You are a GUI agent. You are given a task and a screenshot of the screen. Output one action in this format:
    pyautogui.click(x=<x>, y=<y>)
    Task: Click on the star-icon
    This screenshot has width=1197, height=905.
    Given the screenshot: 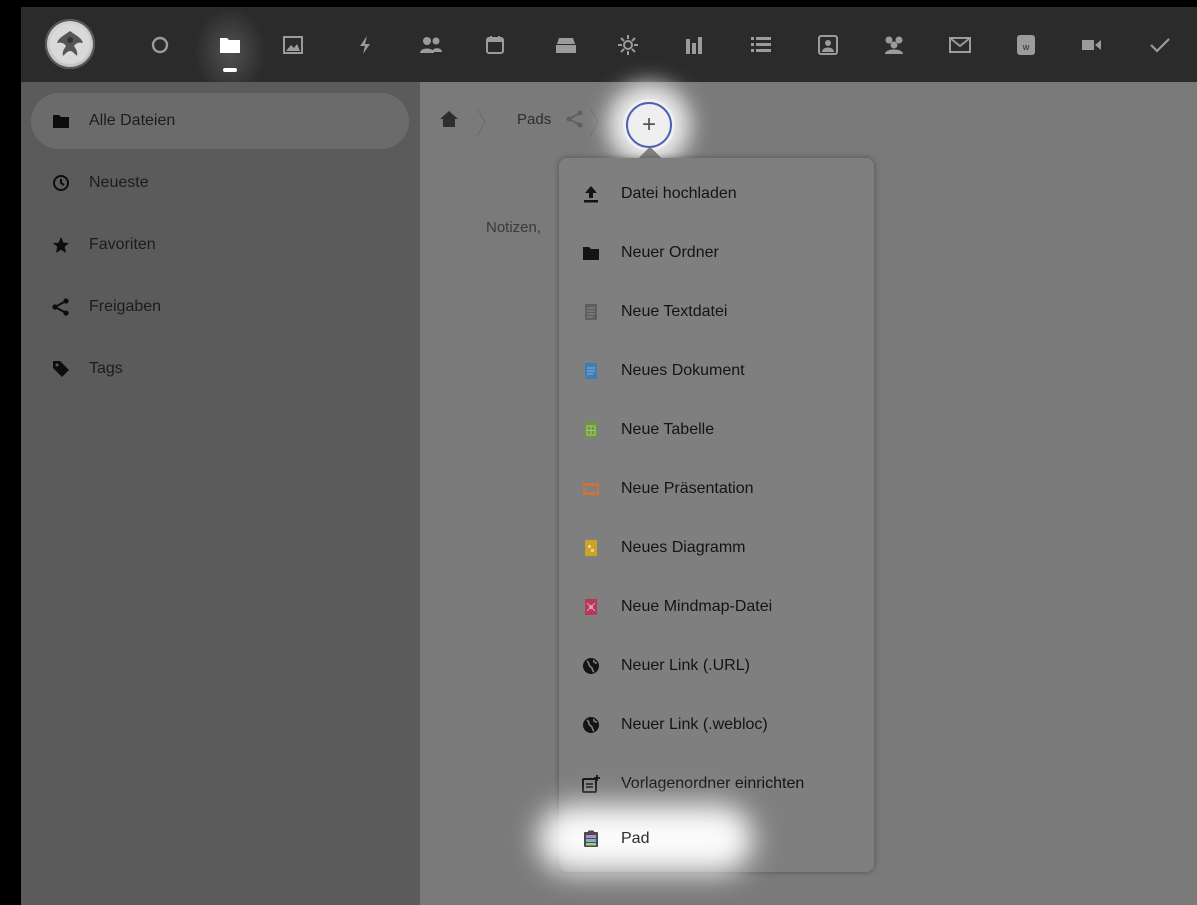 What is the action you would take?
    pyautogui.click(x=61, y=245)
    